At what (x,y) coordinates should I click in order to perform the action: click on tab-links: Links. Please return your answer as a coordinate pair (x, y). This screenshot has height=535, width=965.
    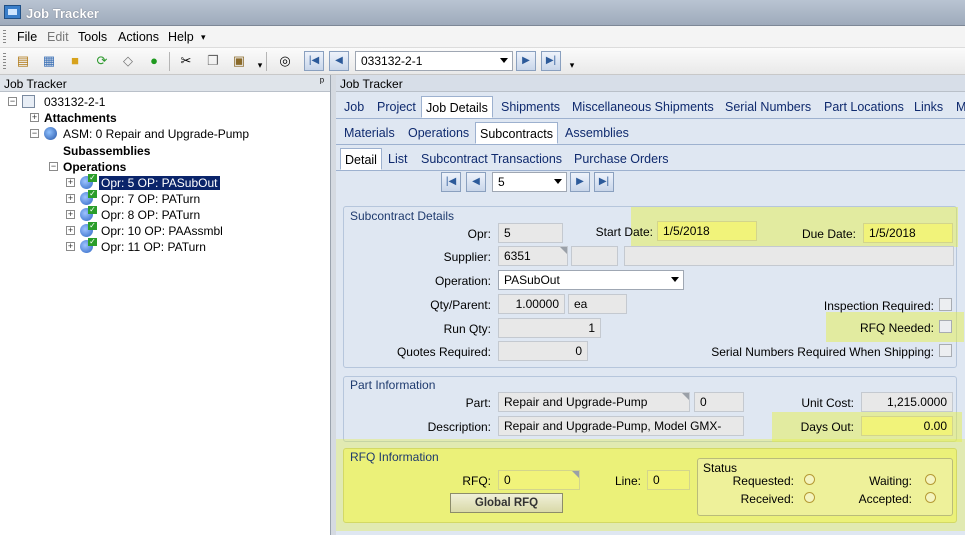
    Looking at the image, I should click on (928, 107).